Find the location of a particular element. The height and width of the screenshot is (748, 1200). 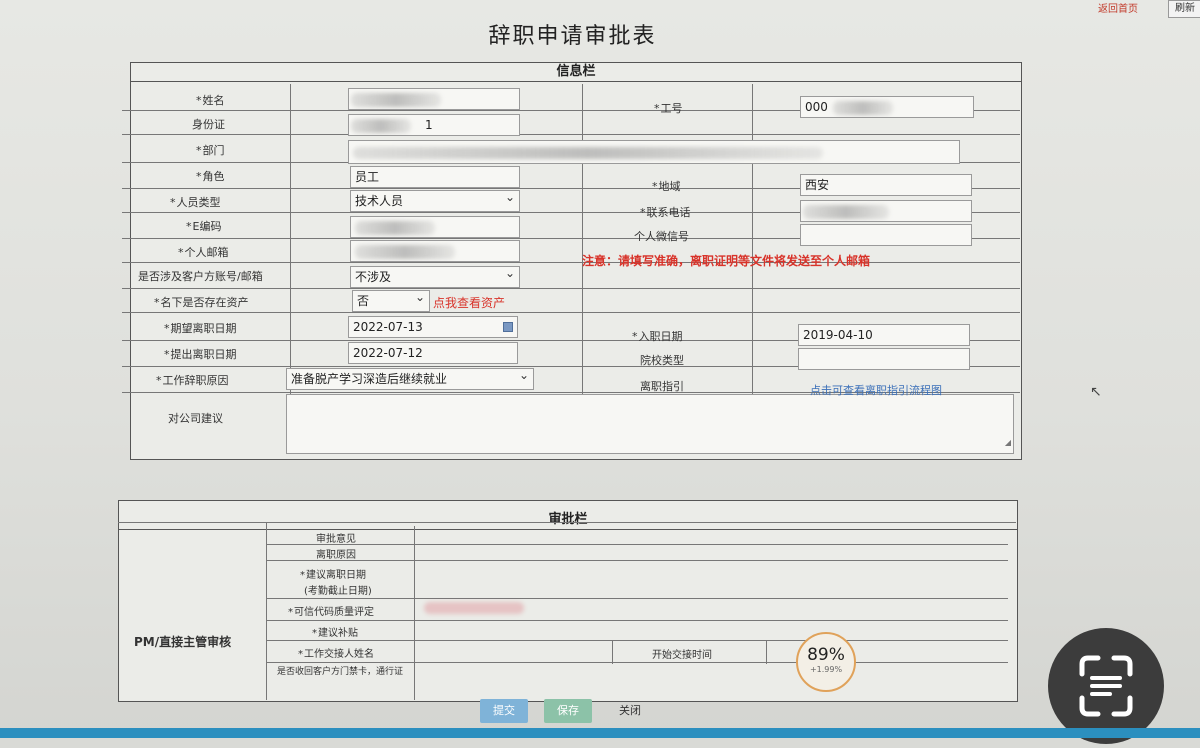

top-return-link: 返回首页 is located at coordinates (1118, 7).